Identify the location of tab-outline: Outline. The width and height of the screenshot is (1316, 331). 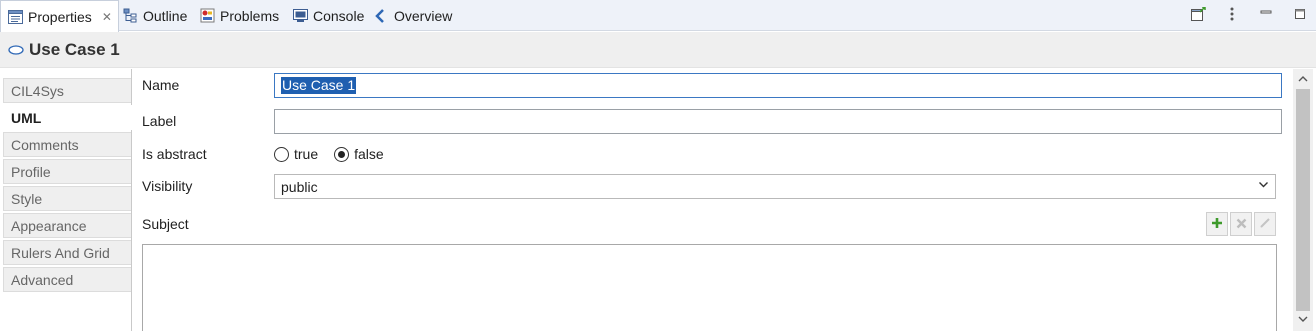
(154, 15).